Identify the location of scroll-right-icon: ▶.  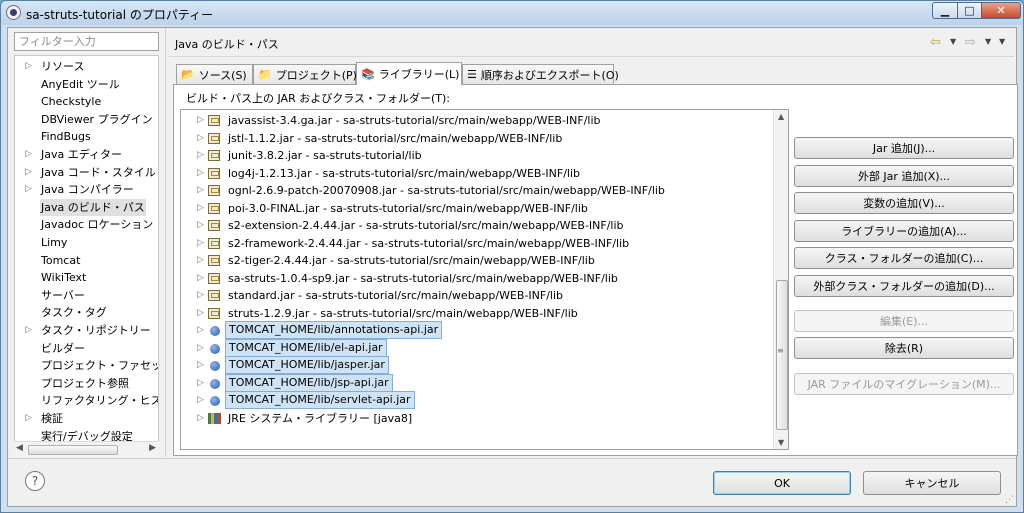
(152, 448).